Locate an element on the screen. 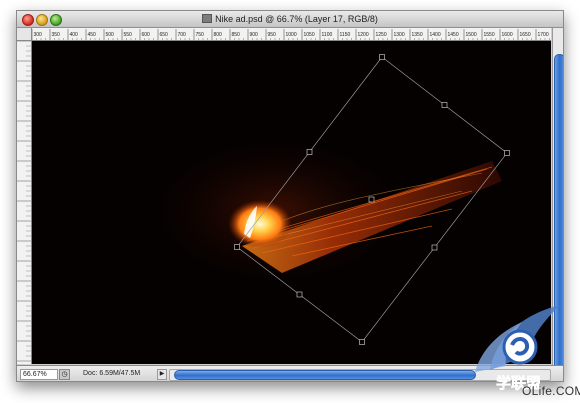  handle-top is located at coordinates (382, 57).